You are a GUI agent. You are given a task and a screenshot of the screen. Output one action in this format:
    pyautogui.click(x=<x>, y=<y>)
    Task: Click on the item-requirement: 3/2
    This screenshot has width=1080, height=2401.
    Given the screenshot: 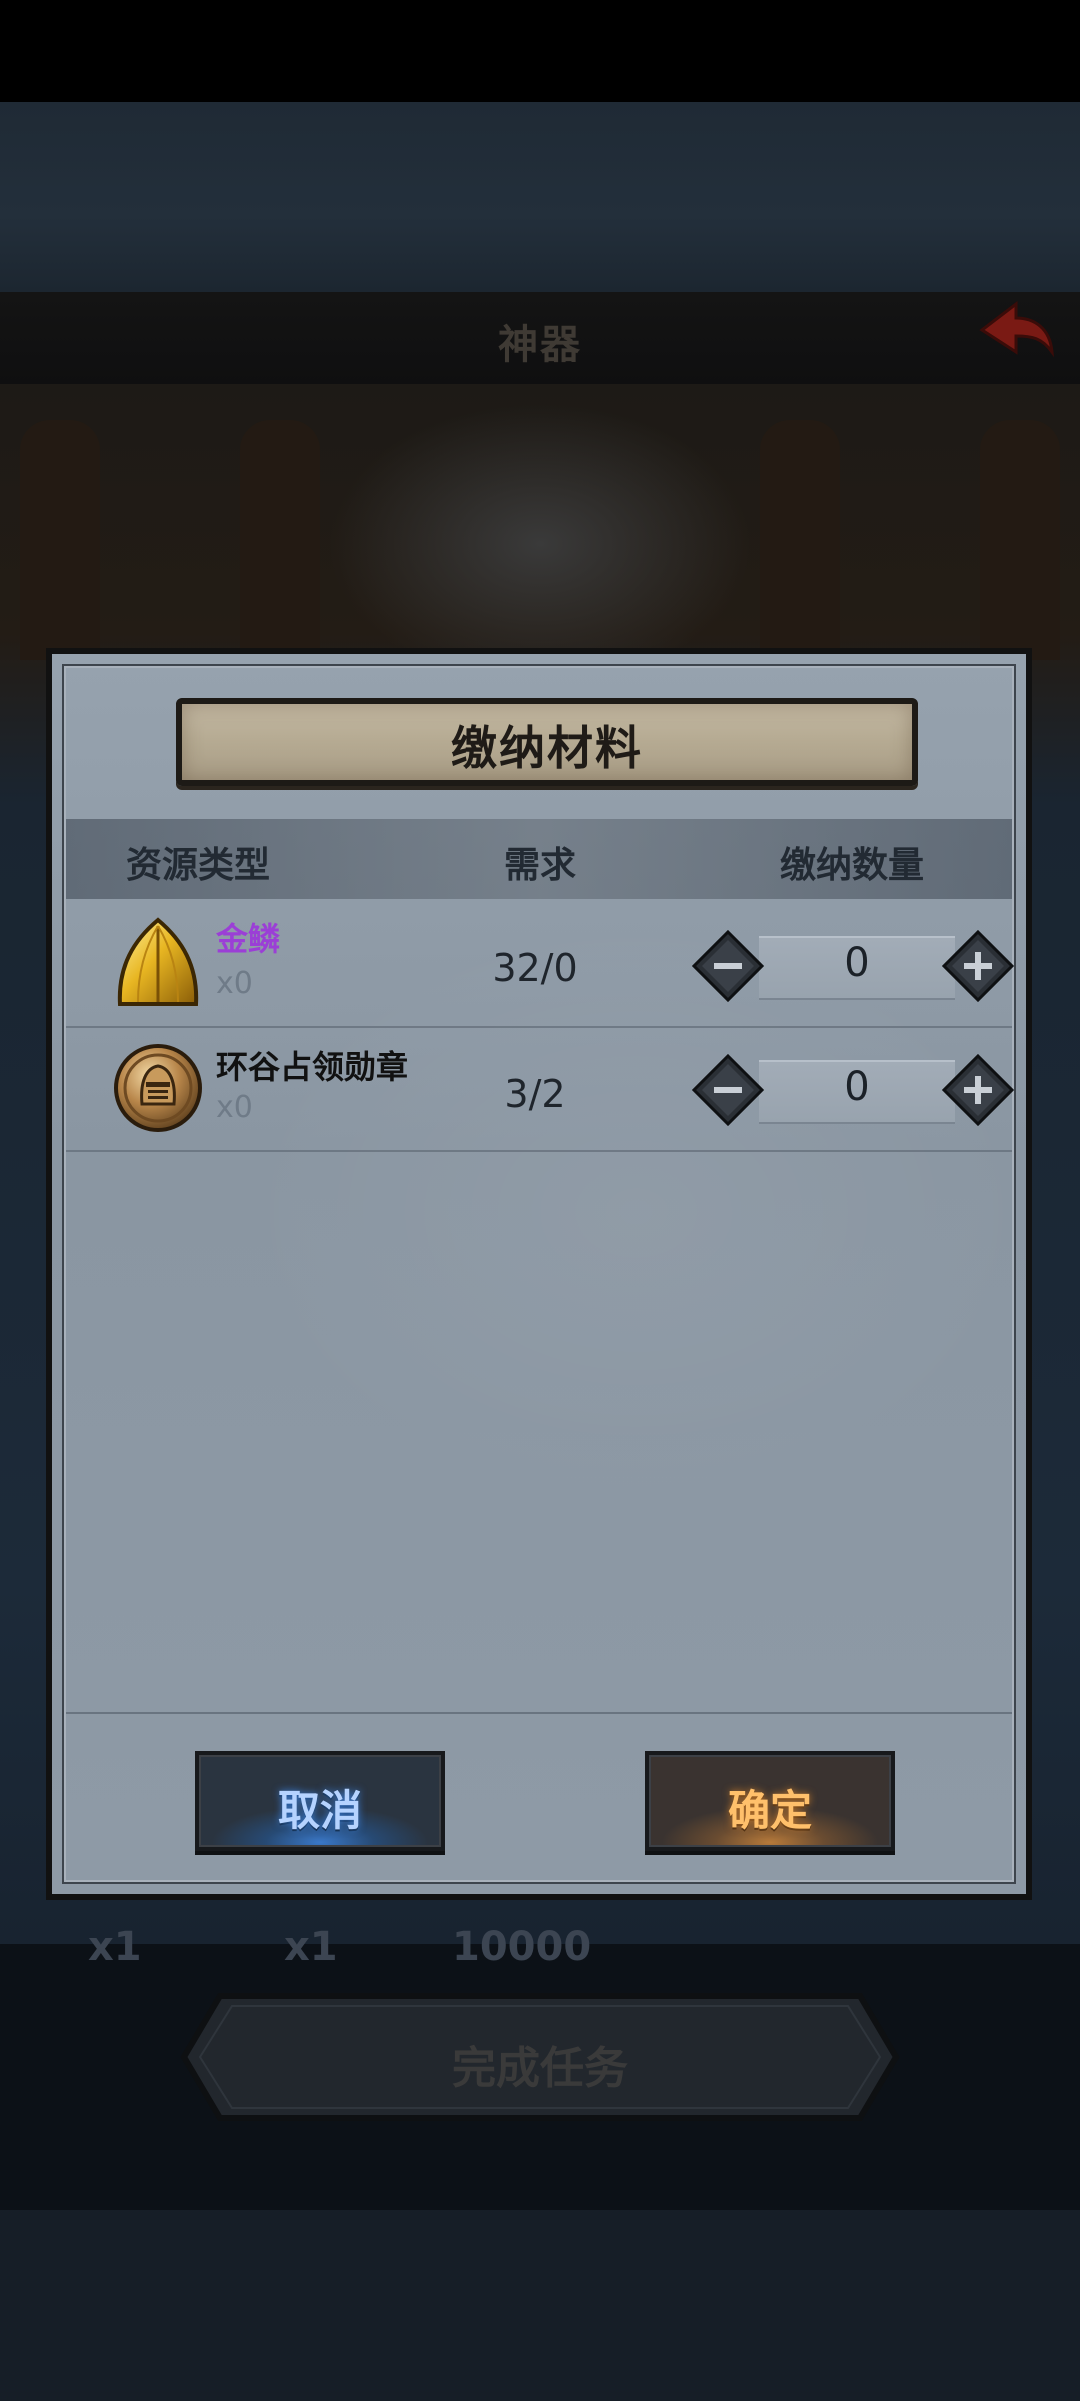 What is the action you would take?
    pyautogui.click(x=535, y=1094)
    